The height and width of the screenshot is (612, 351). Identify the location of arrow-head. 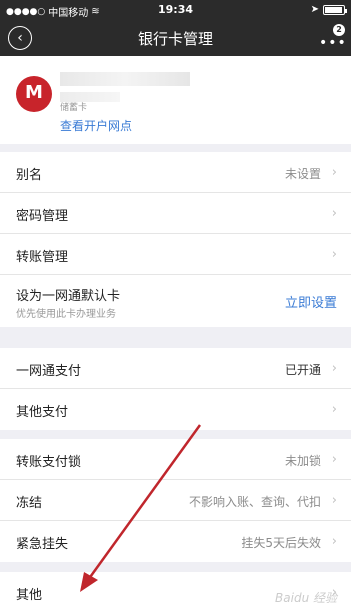
(89, 582).